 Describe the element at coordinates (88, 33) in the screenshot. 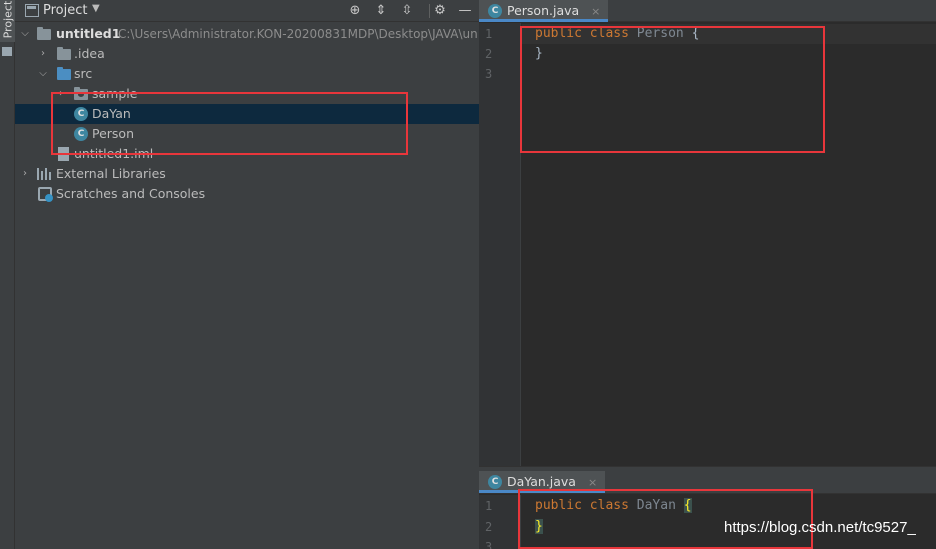

I see `tree-item-label: untitled1` at that location.